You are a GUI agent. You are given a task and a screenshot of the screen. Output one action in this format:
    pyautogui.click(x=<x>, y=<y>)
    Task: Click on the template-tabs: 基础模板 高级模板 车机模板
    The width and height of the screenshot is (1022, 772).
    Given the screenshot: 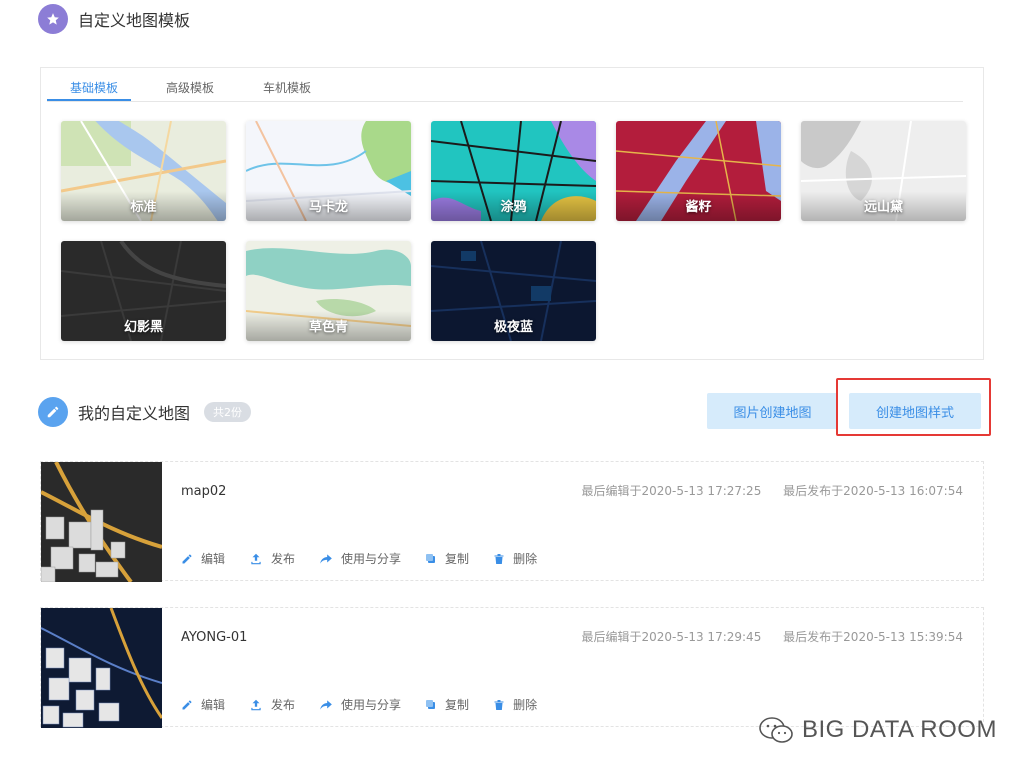 What is the action you would take?
    pyautogui.click(x=505, y=85)
    